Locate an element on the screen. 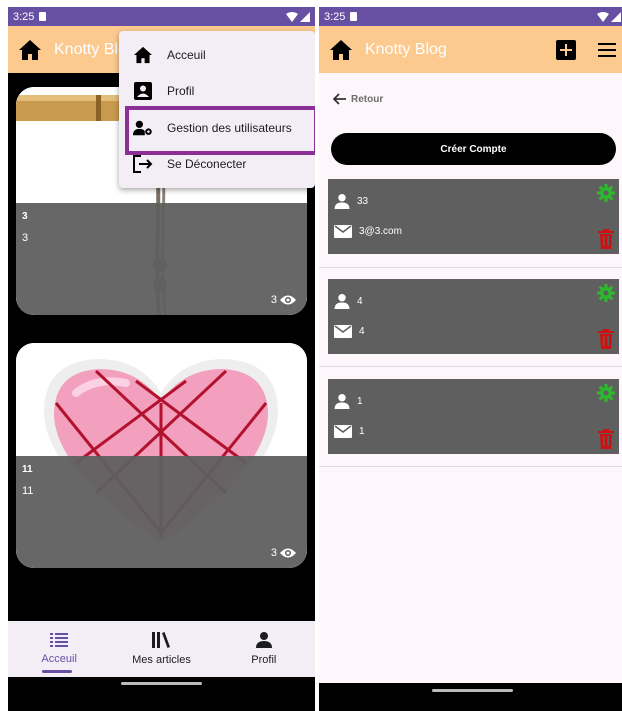 This screenshot has height=711, width=622. nav-item-acceuil: Acceuil is located at coordinates (59, 649).